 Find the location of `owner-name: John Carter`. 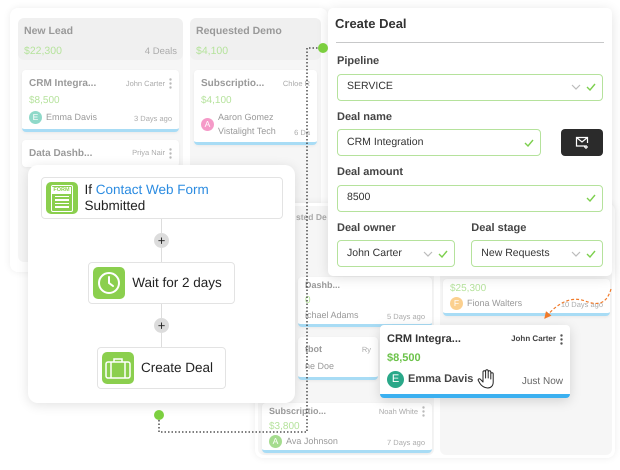

owner-name: John Carter is located at coordinates (533, 339).